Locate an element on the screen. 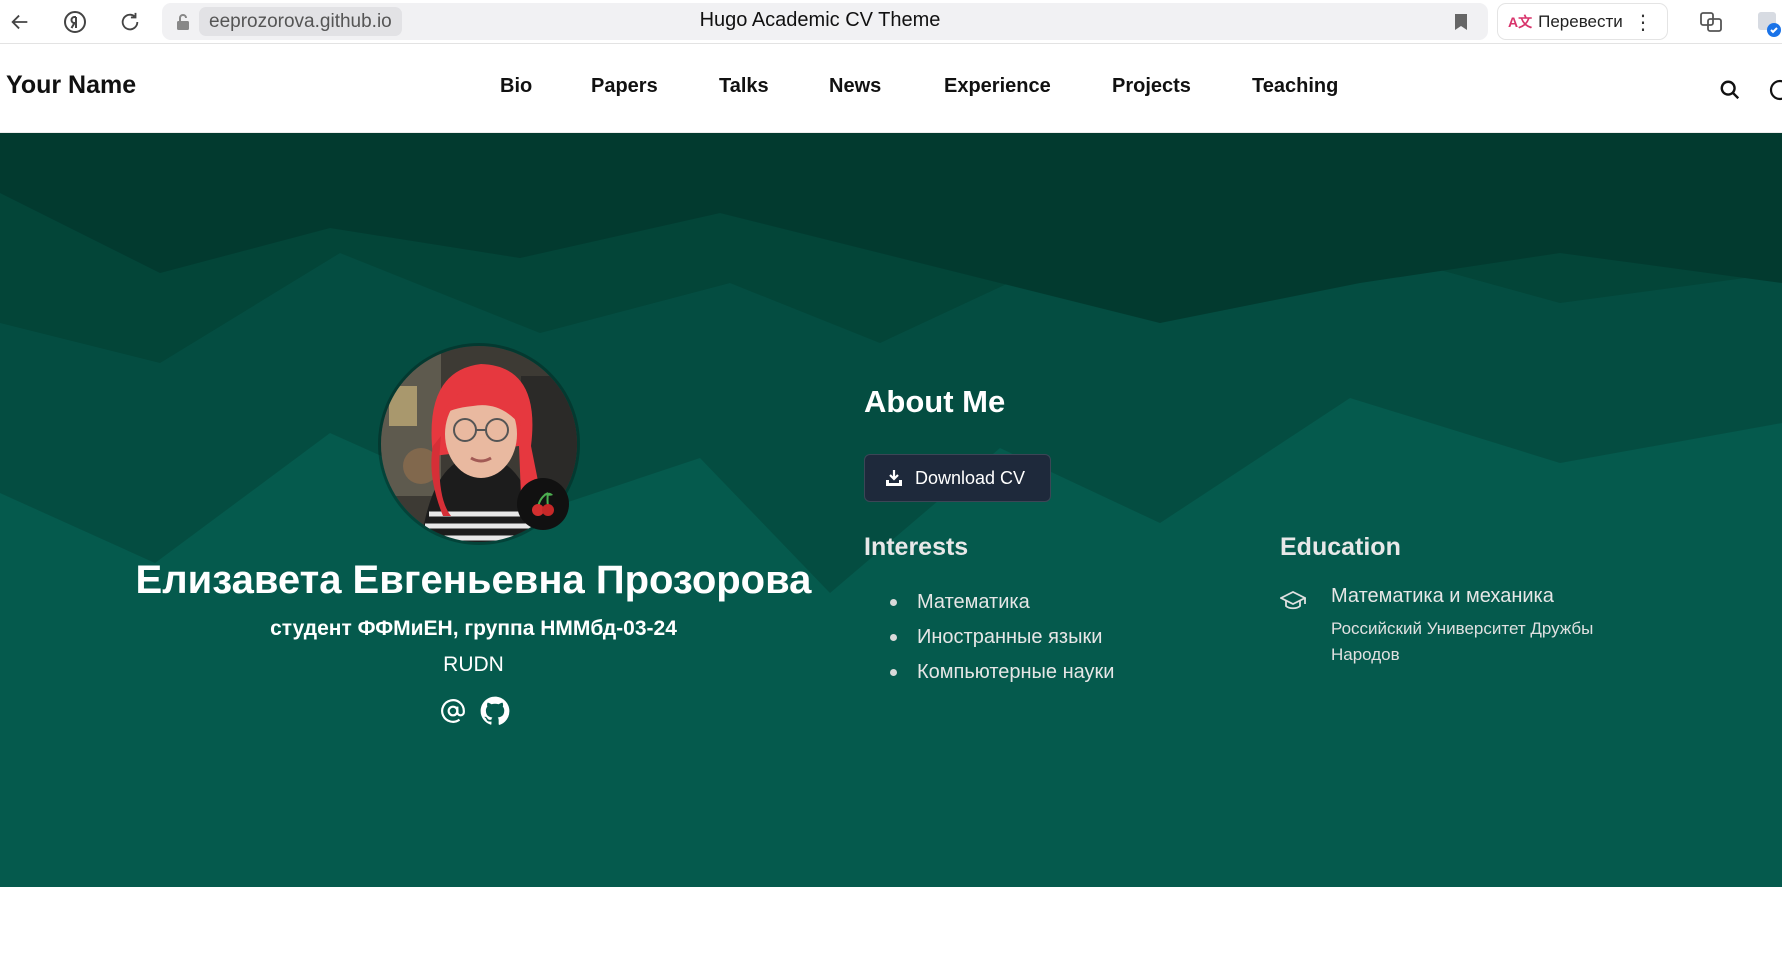 The width and height of the screenshot is (1782, 970). list-item: Математика is located at coordinates (989, 602).